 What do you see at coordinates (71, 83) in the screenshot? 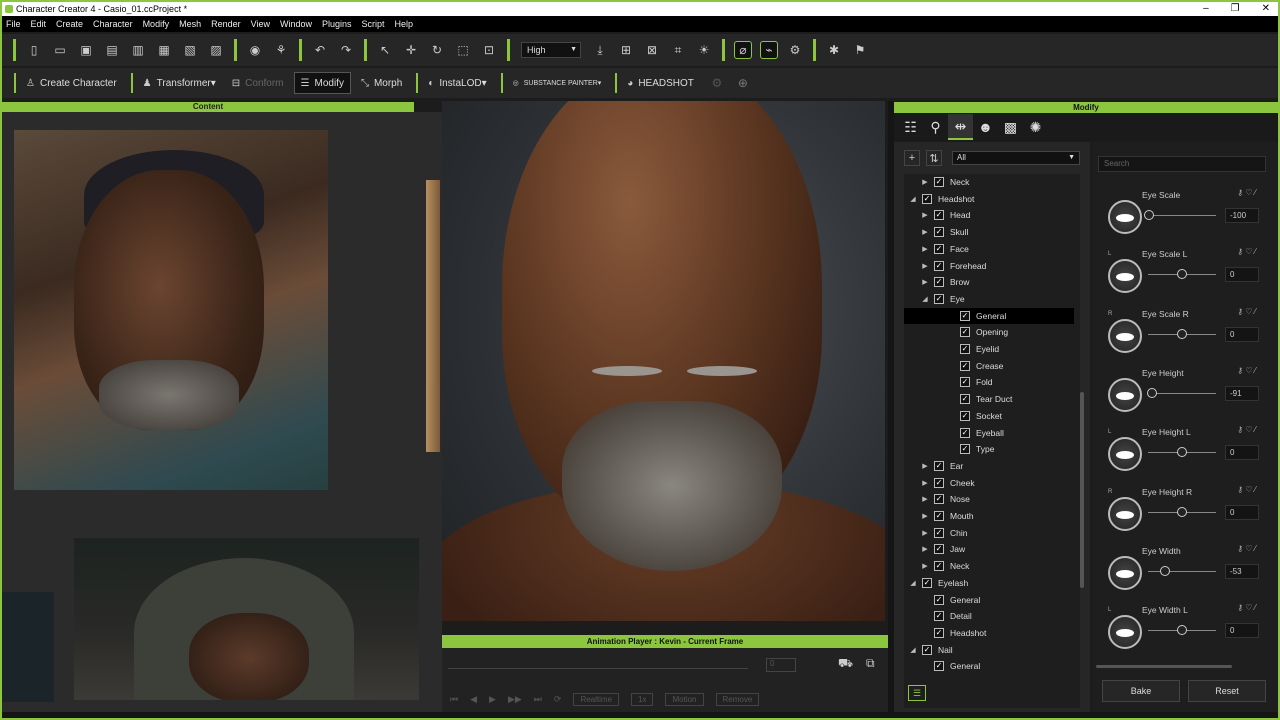
I see `create-character-button: ♙ Create Character` at bounding box center [71, 83].